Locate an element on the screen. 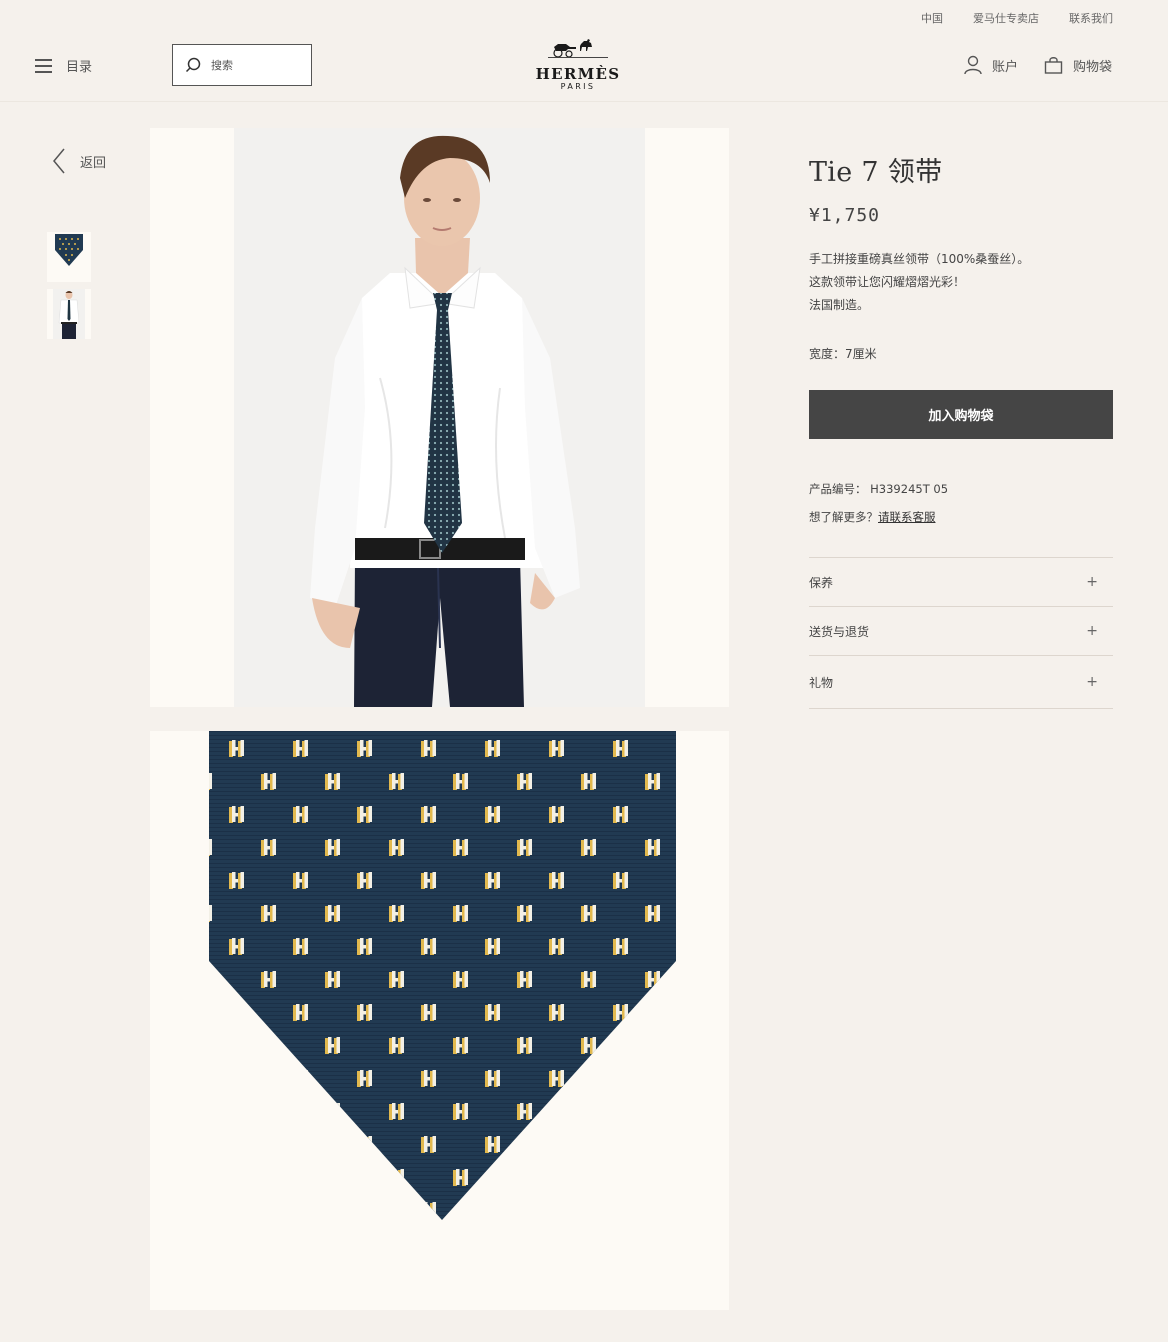  hermes-logo: HERMÈS PARIS is located at coordinates (578, 64).